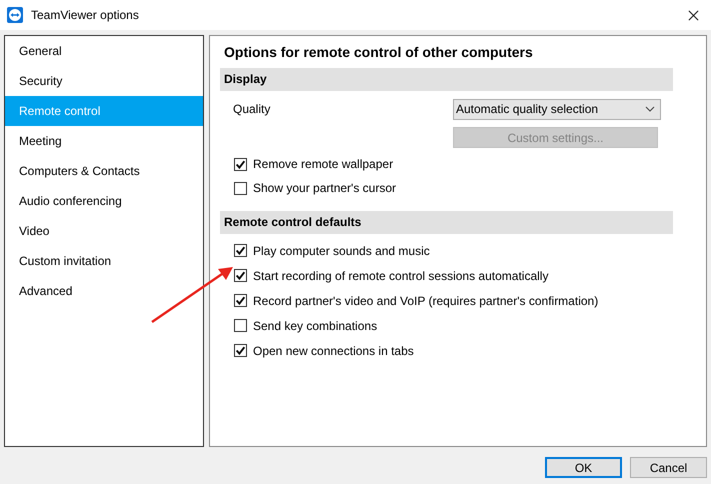 The width and height of the screenshot is (711, 484). What do you see at coordinates (557, 109) in the screenshot?
I see `quality-dropdown: Automatic quality selection` at bounding box center [557, 109].